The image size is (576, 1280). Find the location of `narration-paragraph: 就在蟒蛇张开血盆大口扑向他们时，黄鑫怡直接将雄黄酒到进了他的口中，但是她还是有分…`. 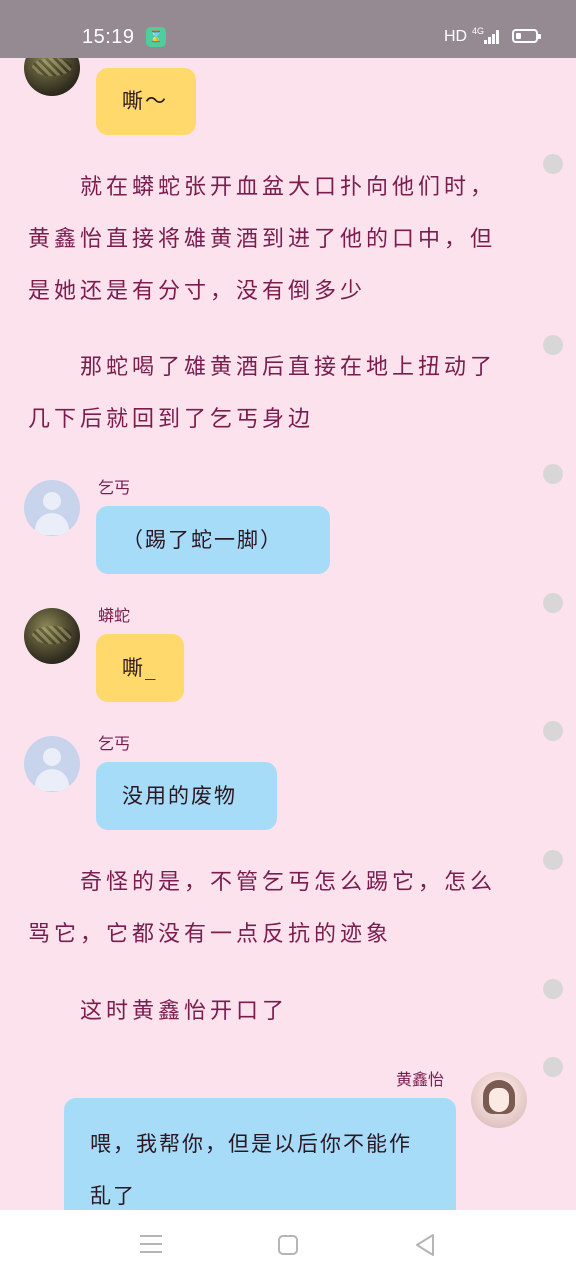

narration-paragraph: 就在蟒蛇张开血盆大口扑向他们时，黄鑫怡直接将雄黄酒到进了他的口中，但是她还是有分… is located at coordinates (262, 239).